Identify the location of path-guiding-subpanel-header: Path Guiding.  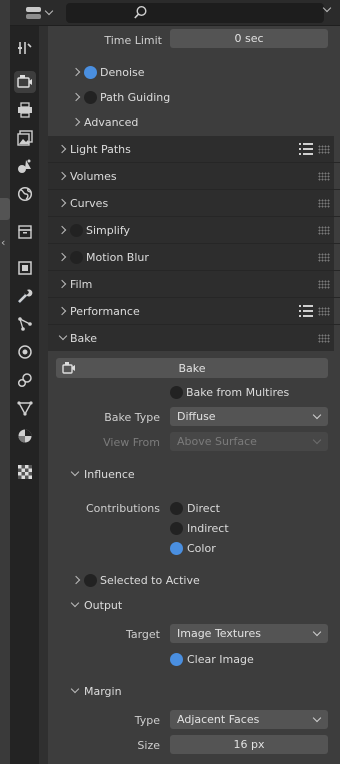
(194, 97).